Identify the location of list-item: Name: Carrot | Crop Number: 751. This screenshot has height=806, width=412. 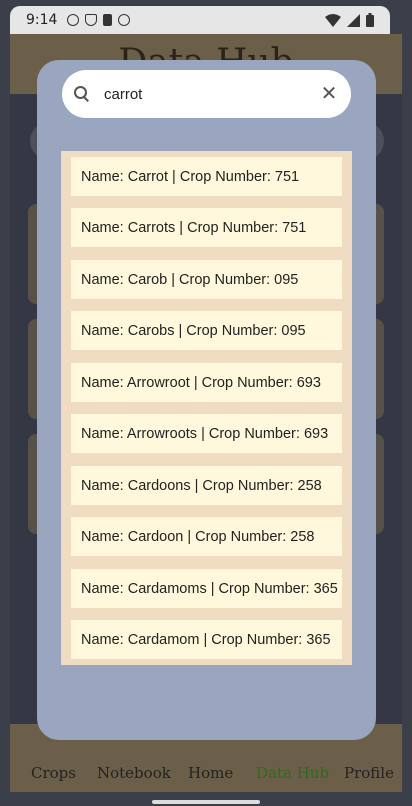
(206, 176).